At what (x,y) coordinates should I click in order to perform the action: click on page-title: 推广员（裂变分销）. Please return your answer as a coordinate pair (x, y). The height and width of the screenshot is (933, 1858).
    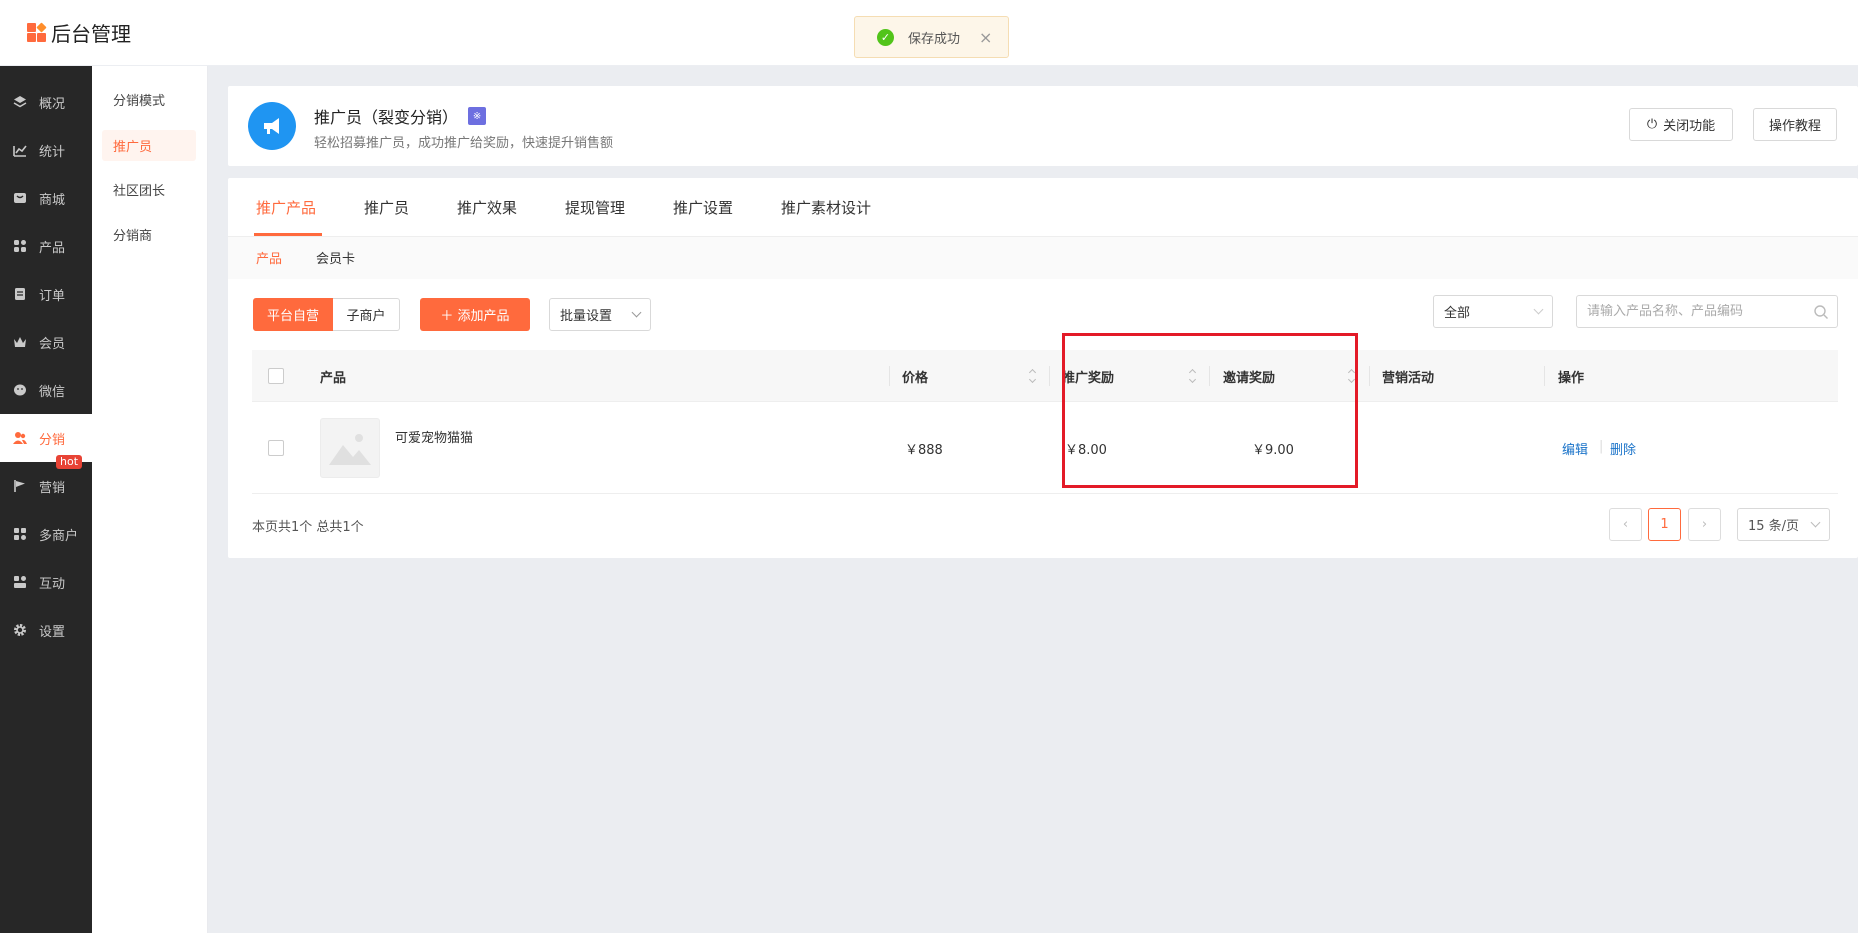
    Looking at the image, I should click on (386, 117).